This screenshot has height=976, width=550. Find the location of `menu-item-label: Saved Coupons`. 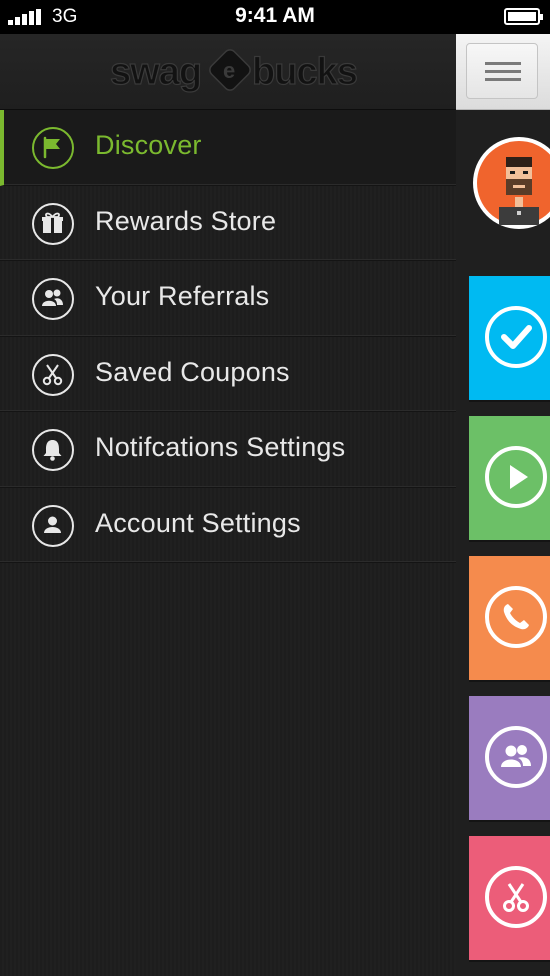

menu-item-label: Saved Coupons is located at coordinates (192, 371).